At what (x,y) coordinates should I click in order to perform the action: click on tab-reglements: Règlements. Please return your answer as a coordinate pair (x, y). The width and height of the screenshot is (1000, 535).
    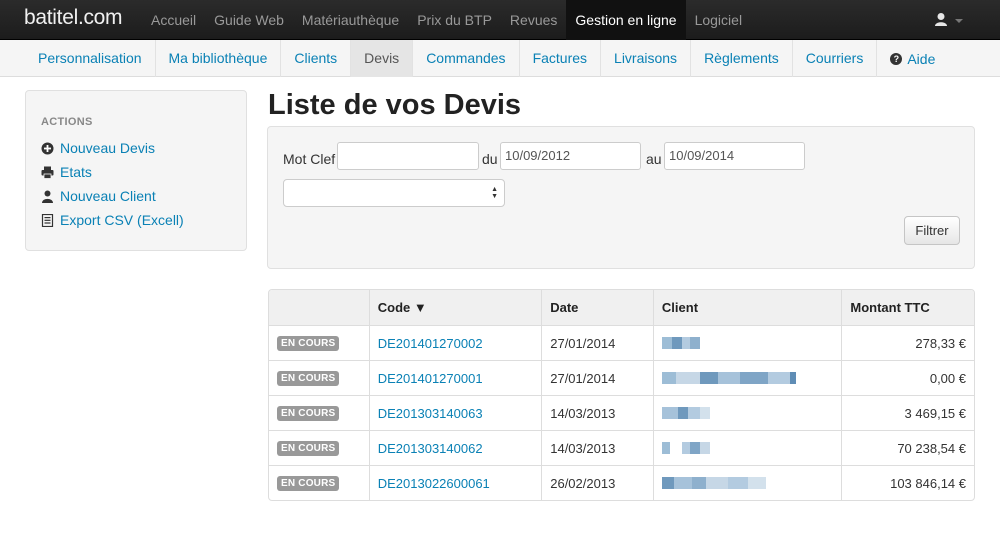
    Looking at the image, I should click on (742, 58).